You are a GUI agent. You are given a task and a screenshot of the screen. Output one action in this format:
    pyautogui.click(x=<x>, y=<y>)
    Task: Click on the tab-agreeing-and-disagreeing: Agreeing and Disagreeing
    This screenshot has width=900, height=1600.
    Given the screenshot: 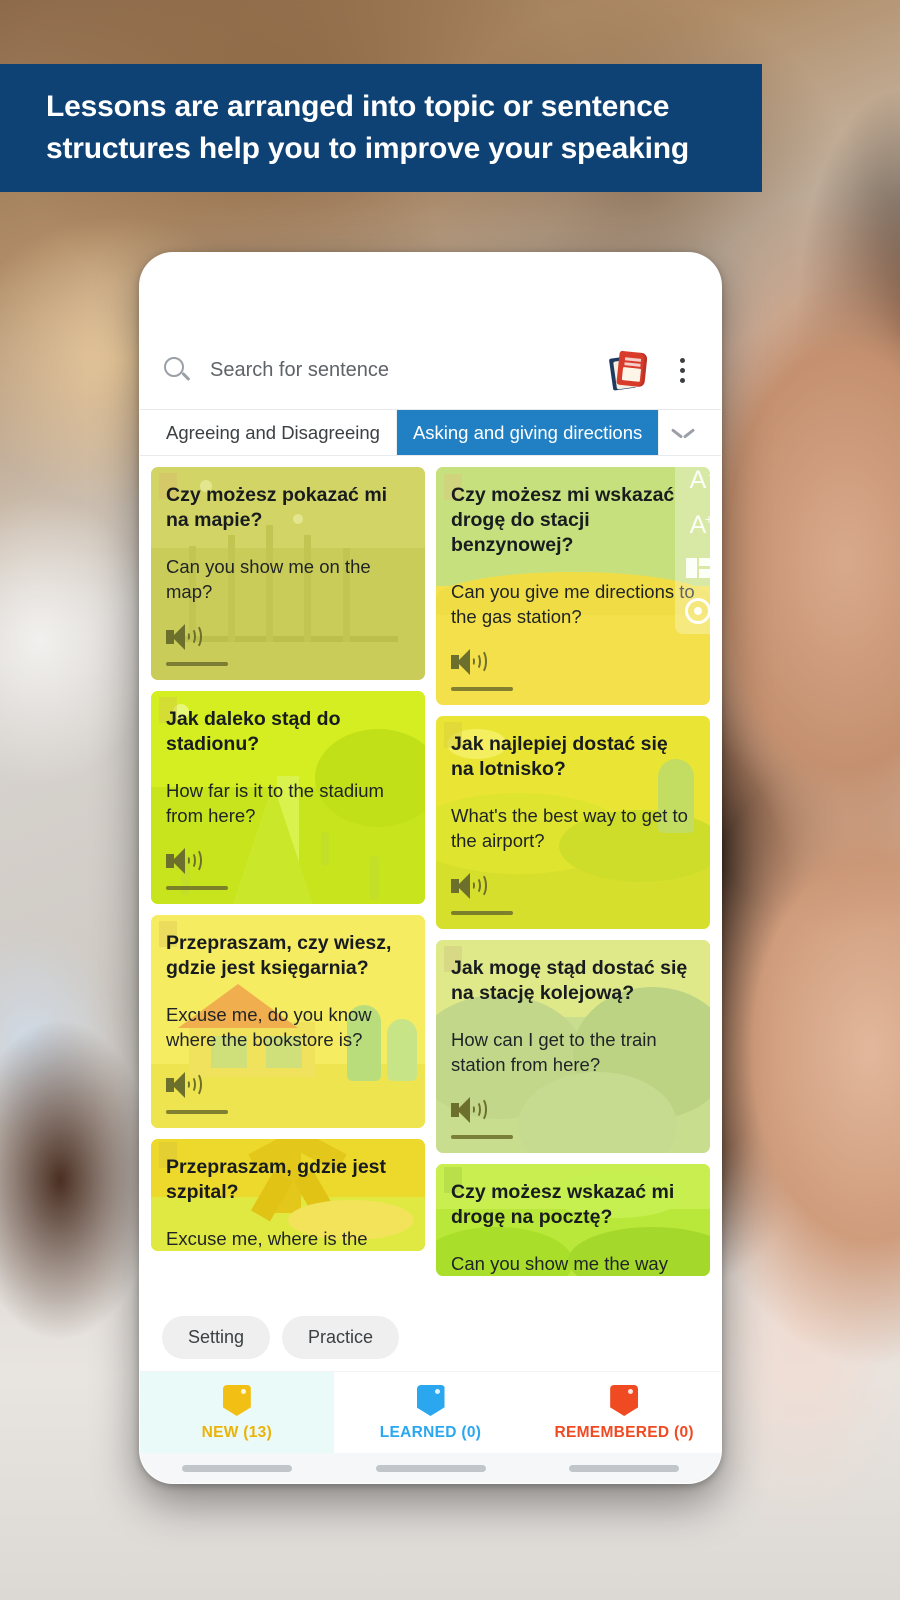 What is the action you would take?
    pyautogui.click(x=273, y=432)
    